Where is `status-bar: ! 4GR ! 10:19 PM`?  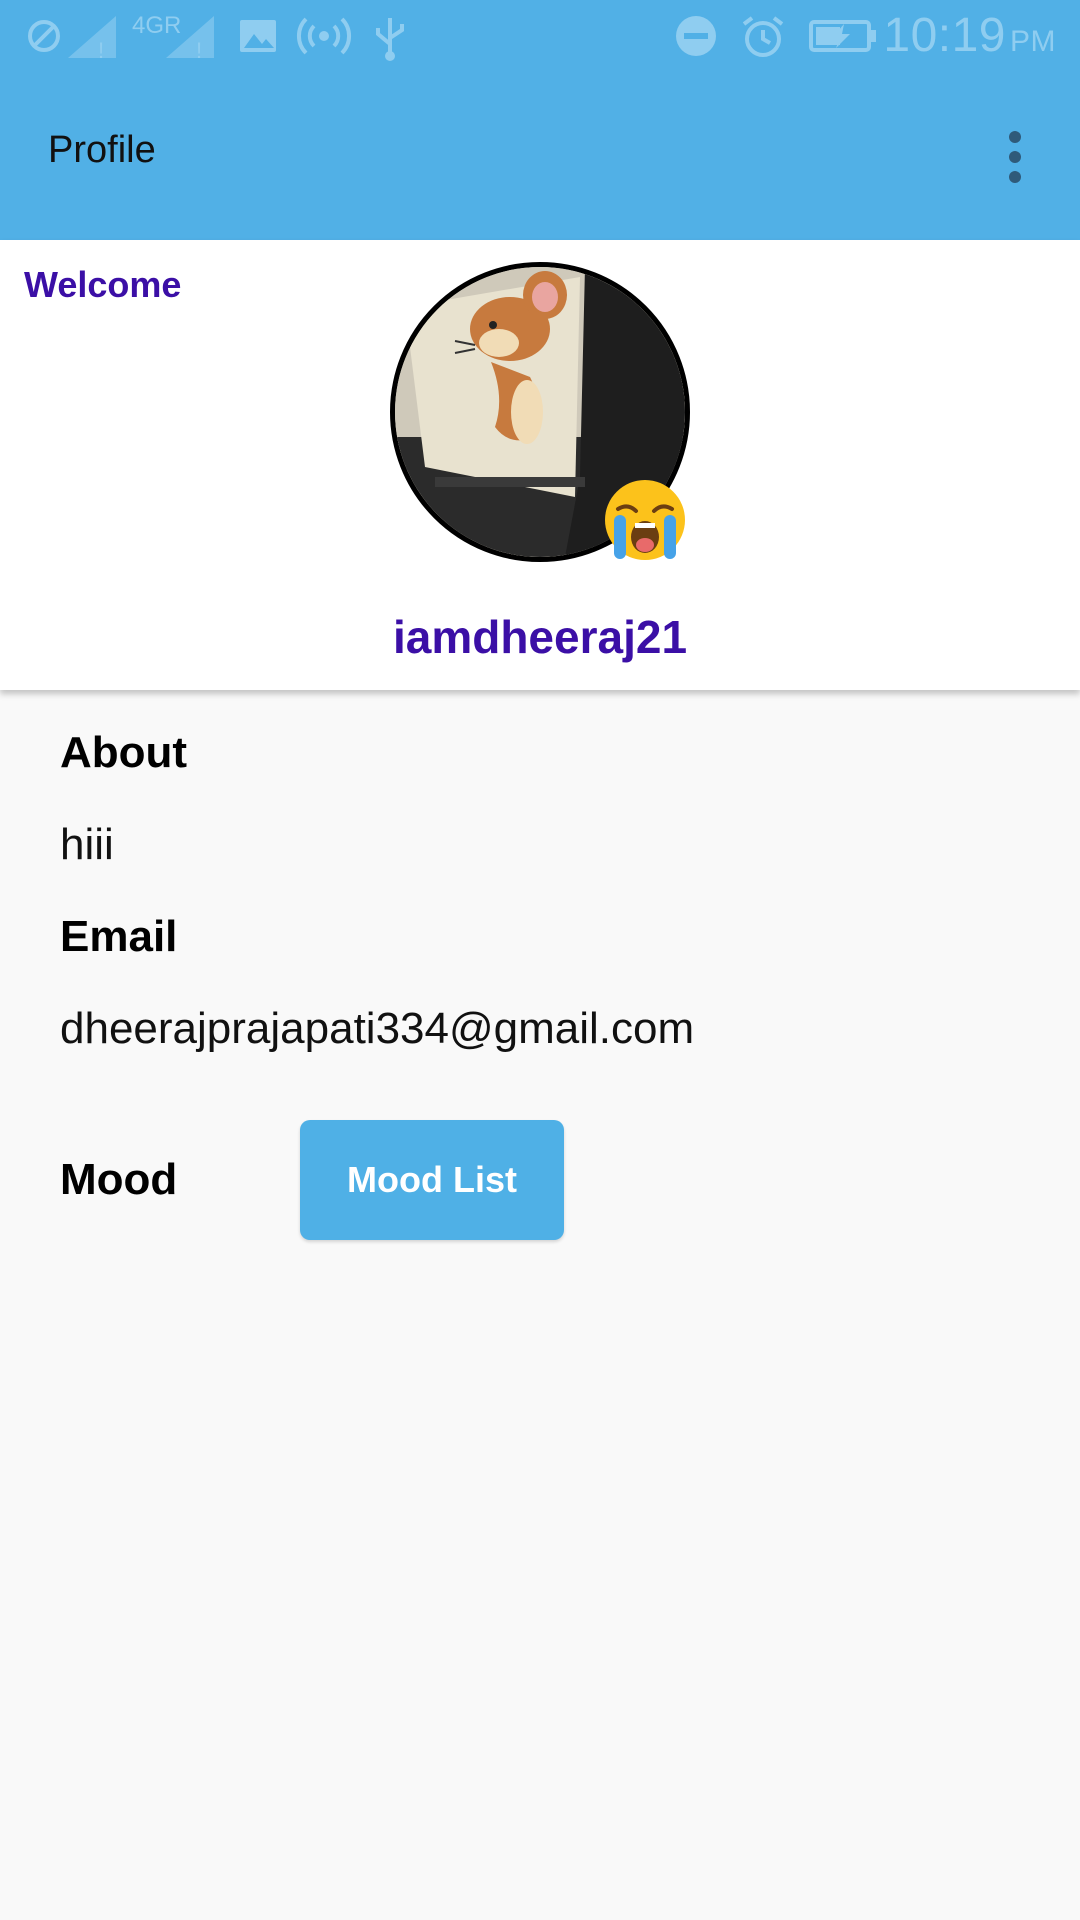 status-bar: ! 4GR ! 10:19 PM is located at coordinates (540, 37).